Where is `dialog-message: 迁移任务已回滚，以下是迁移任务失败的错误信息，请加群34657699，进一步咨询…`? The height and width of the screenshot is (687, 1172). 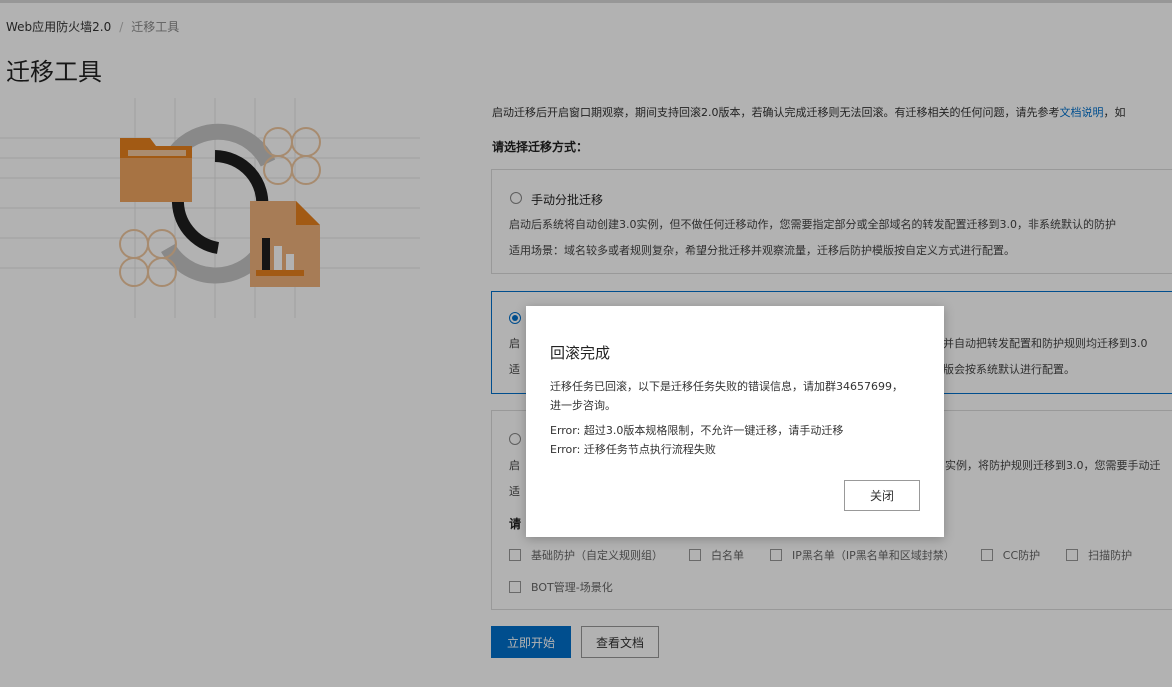
dialog-message: 迁移任务已回滚，以下是迁移任务失败的错误信息，请加群34657699，进一步咨询… is located at coordinates (726, 396).